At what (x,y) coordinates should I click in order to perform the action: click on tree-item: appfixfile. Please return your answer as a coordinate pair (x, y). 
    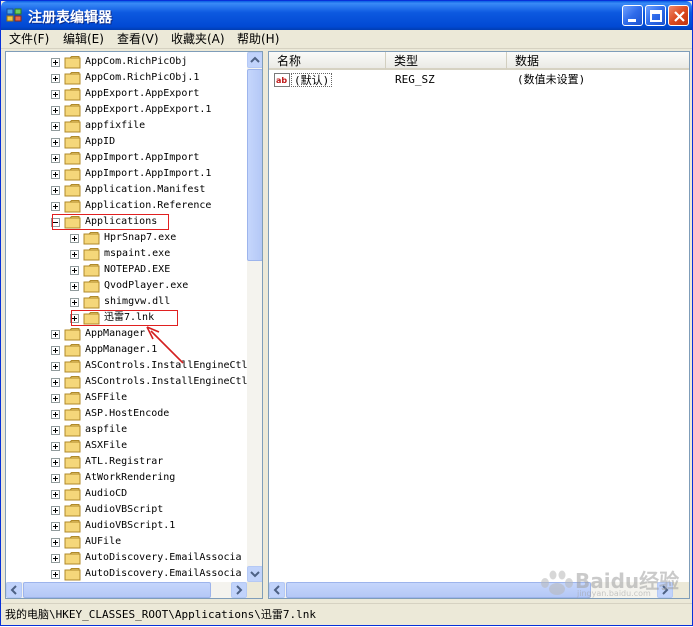
    Looking at the image, I should click on (126, 126).